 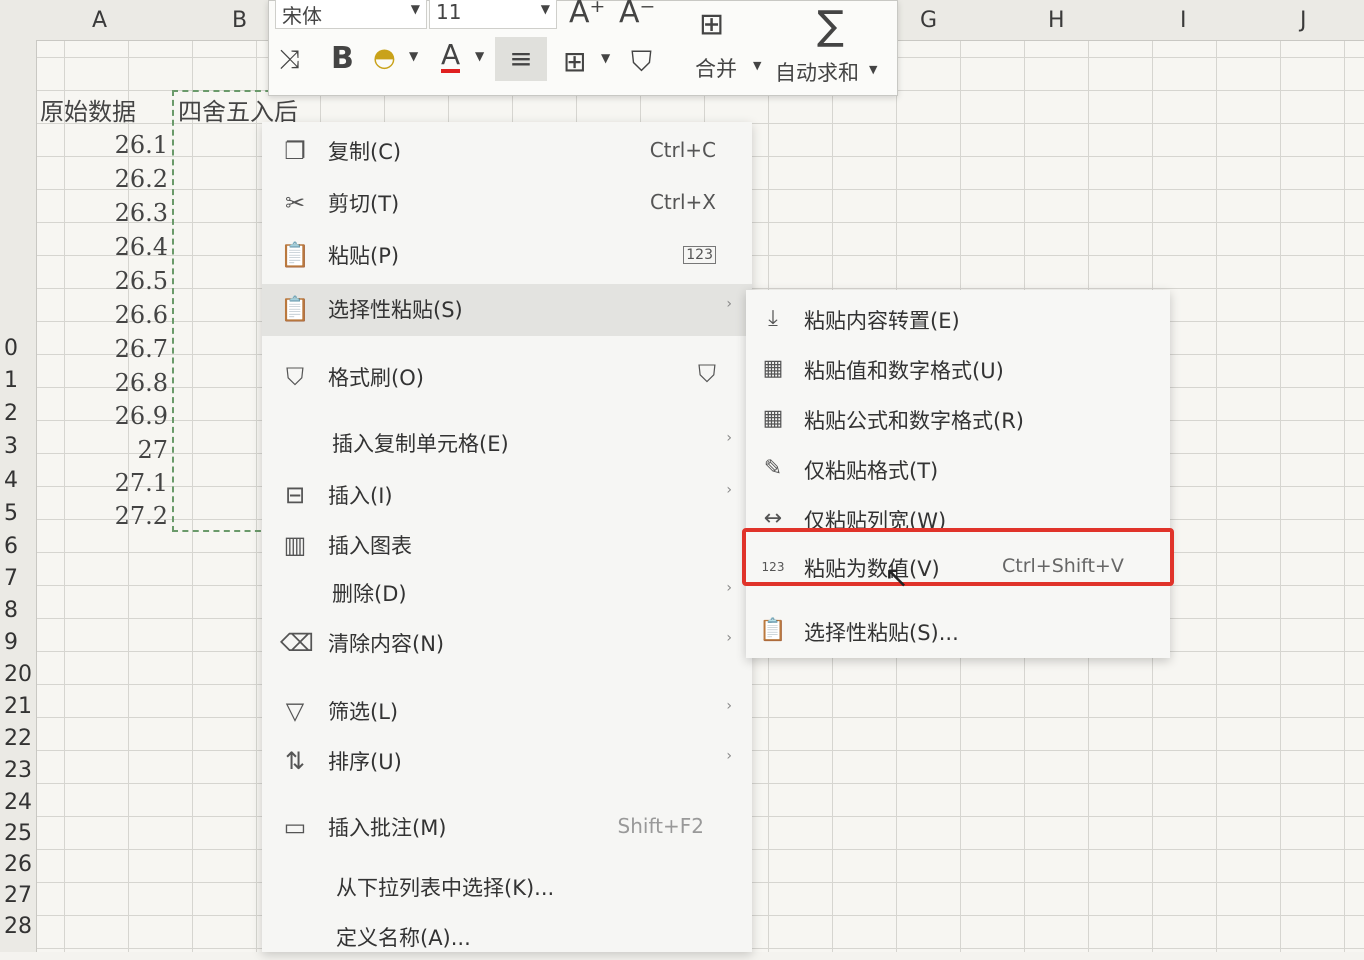 What do you see at coordinates (507, 310) in the screenshot?
I see `menu-item-paste-special: 📋 选择性粘贴(S) ›` at bounding box center [507, 310].